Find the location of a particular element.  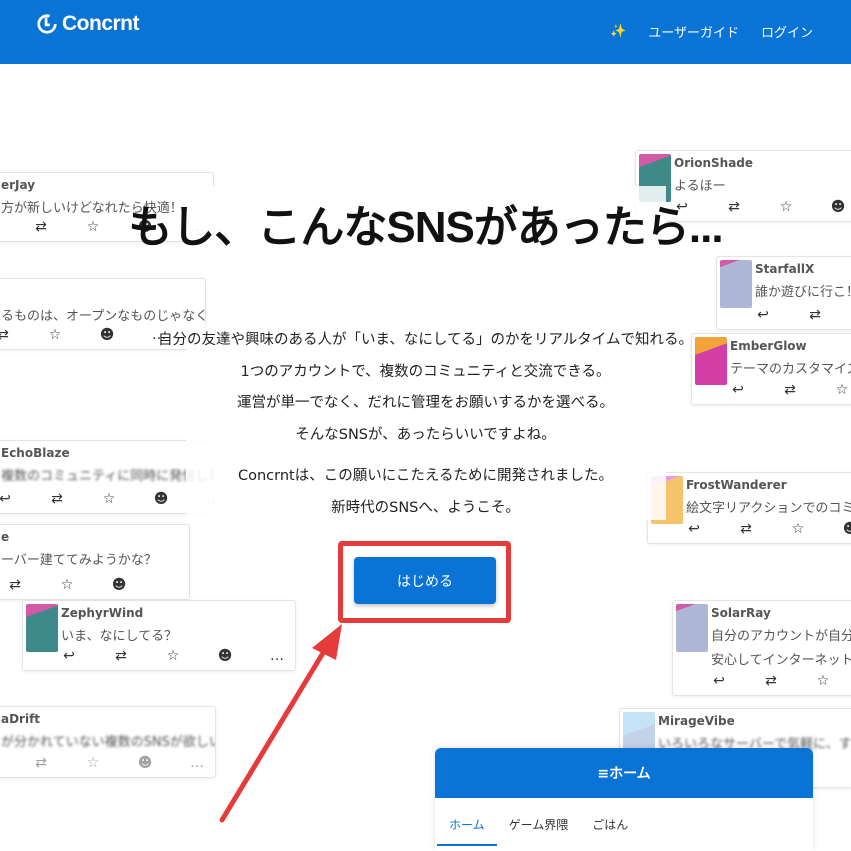

post-card: e ーバー建ててみようかな？ ⇄ ☆ ☻ is located at coordinates (95, 562).